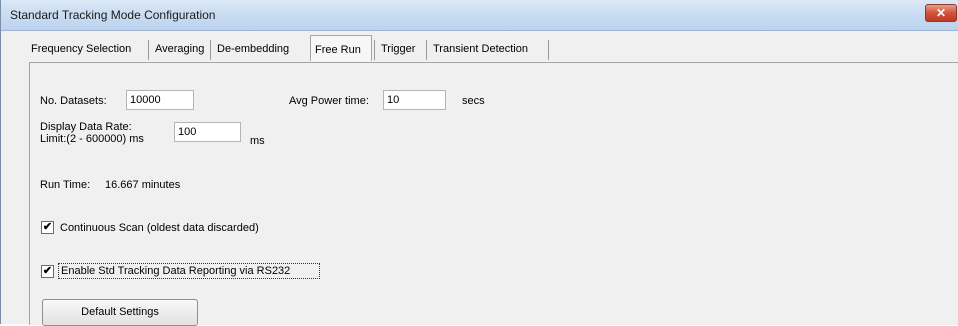 The width and height of the screenshot is (958, 326). Describe the element at coordinates (414, 100) in the screenshot. I see `avg-power-input` at that location.